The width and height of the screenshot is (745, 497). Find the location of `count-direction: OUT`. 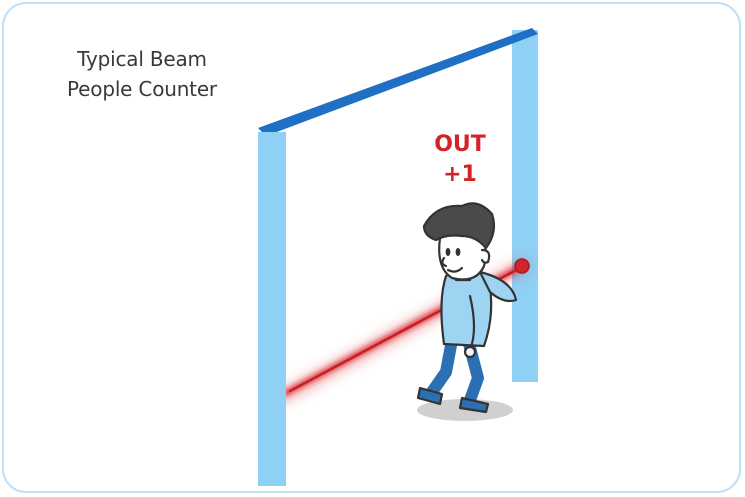

count-direction: OUT is located at coordinates (460, 144).